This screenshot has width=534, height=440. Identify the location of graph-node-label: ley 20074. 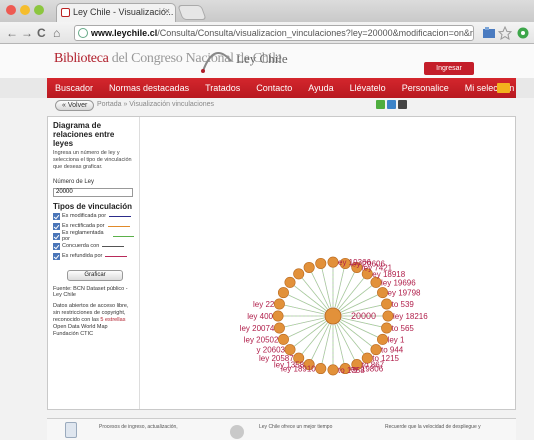
(257, 328).